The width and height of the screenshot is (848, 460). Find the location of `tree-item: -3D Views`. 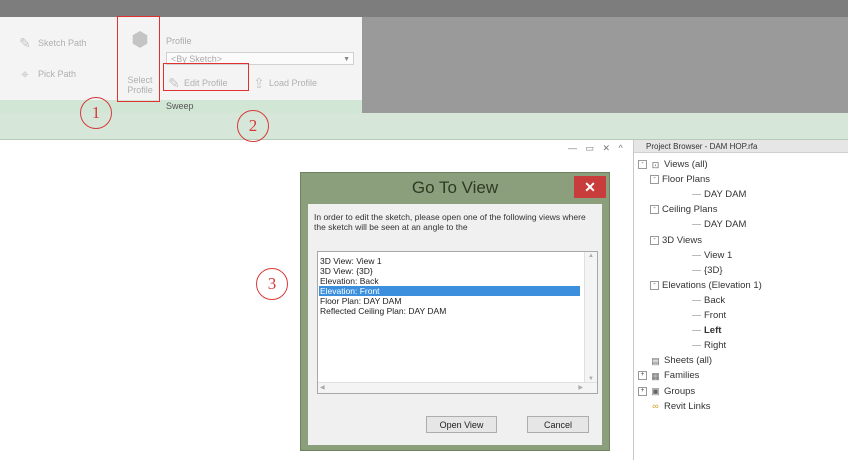

tree-item: -3D Views is located at coordinates (676, 240).